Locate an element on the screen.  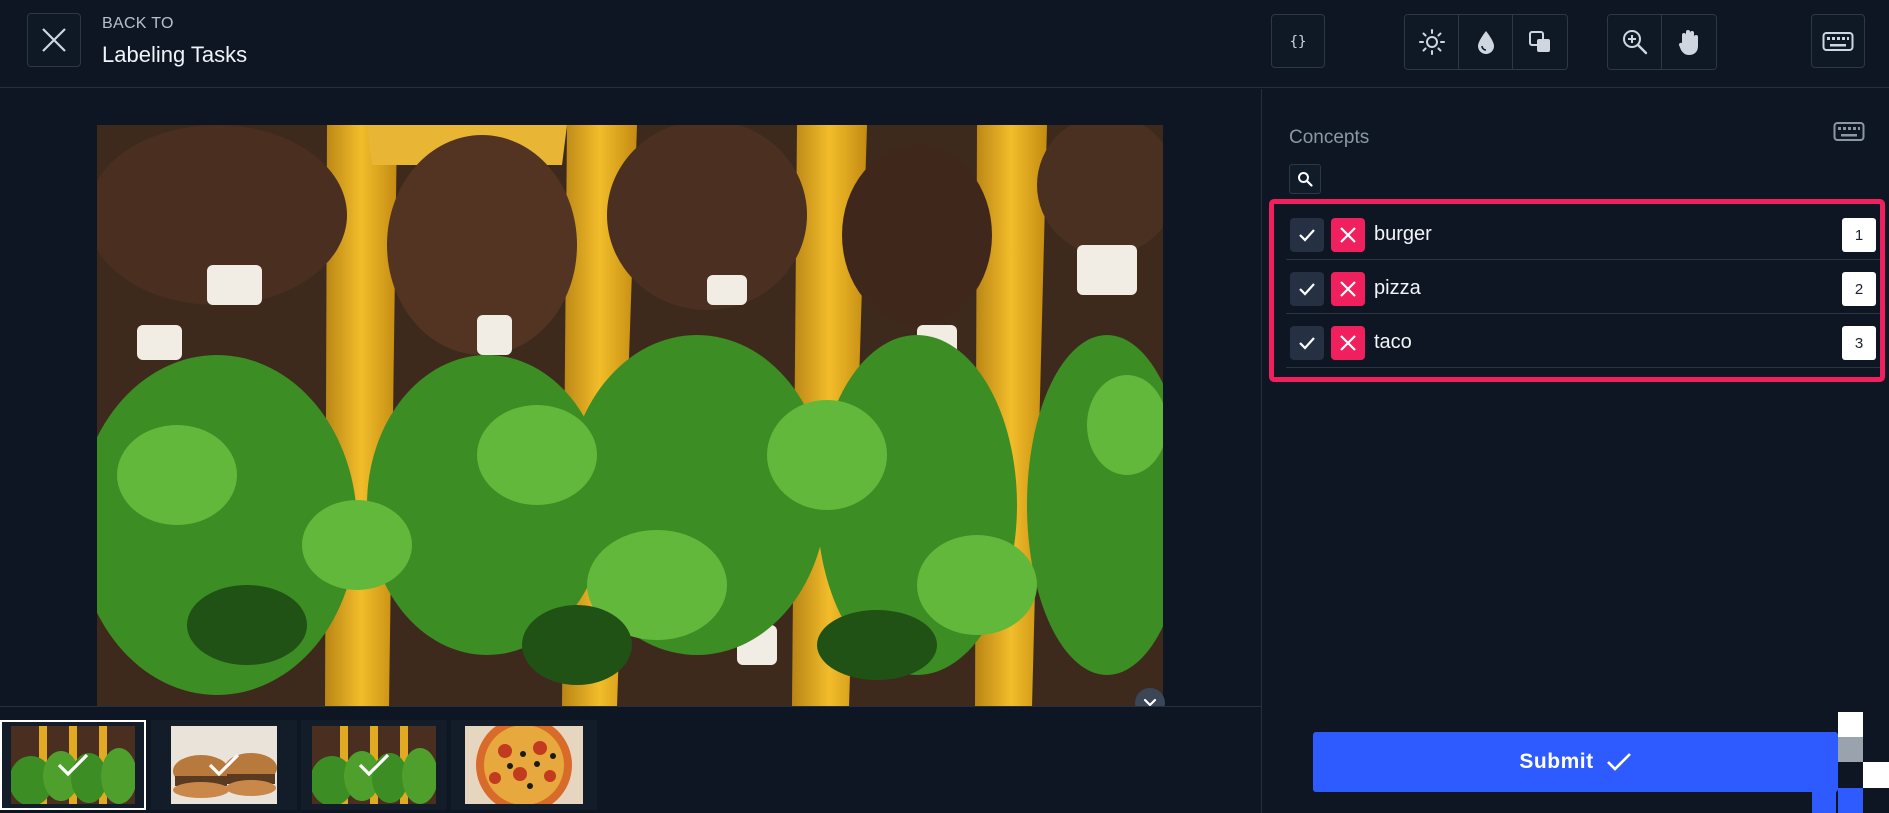
json-view-button: {} is located at coordinates (1298, 41).